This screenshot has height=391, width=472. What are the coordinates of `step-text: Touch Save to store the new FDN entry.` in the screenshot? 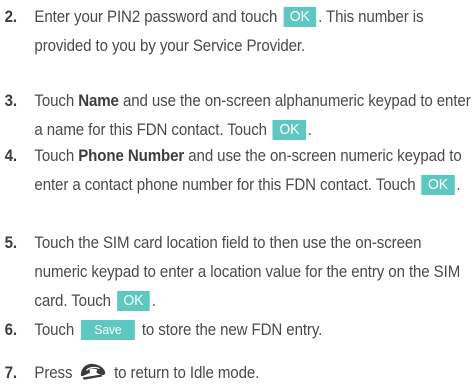 It's located at (178, 330).